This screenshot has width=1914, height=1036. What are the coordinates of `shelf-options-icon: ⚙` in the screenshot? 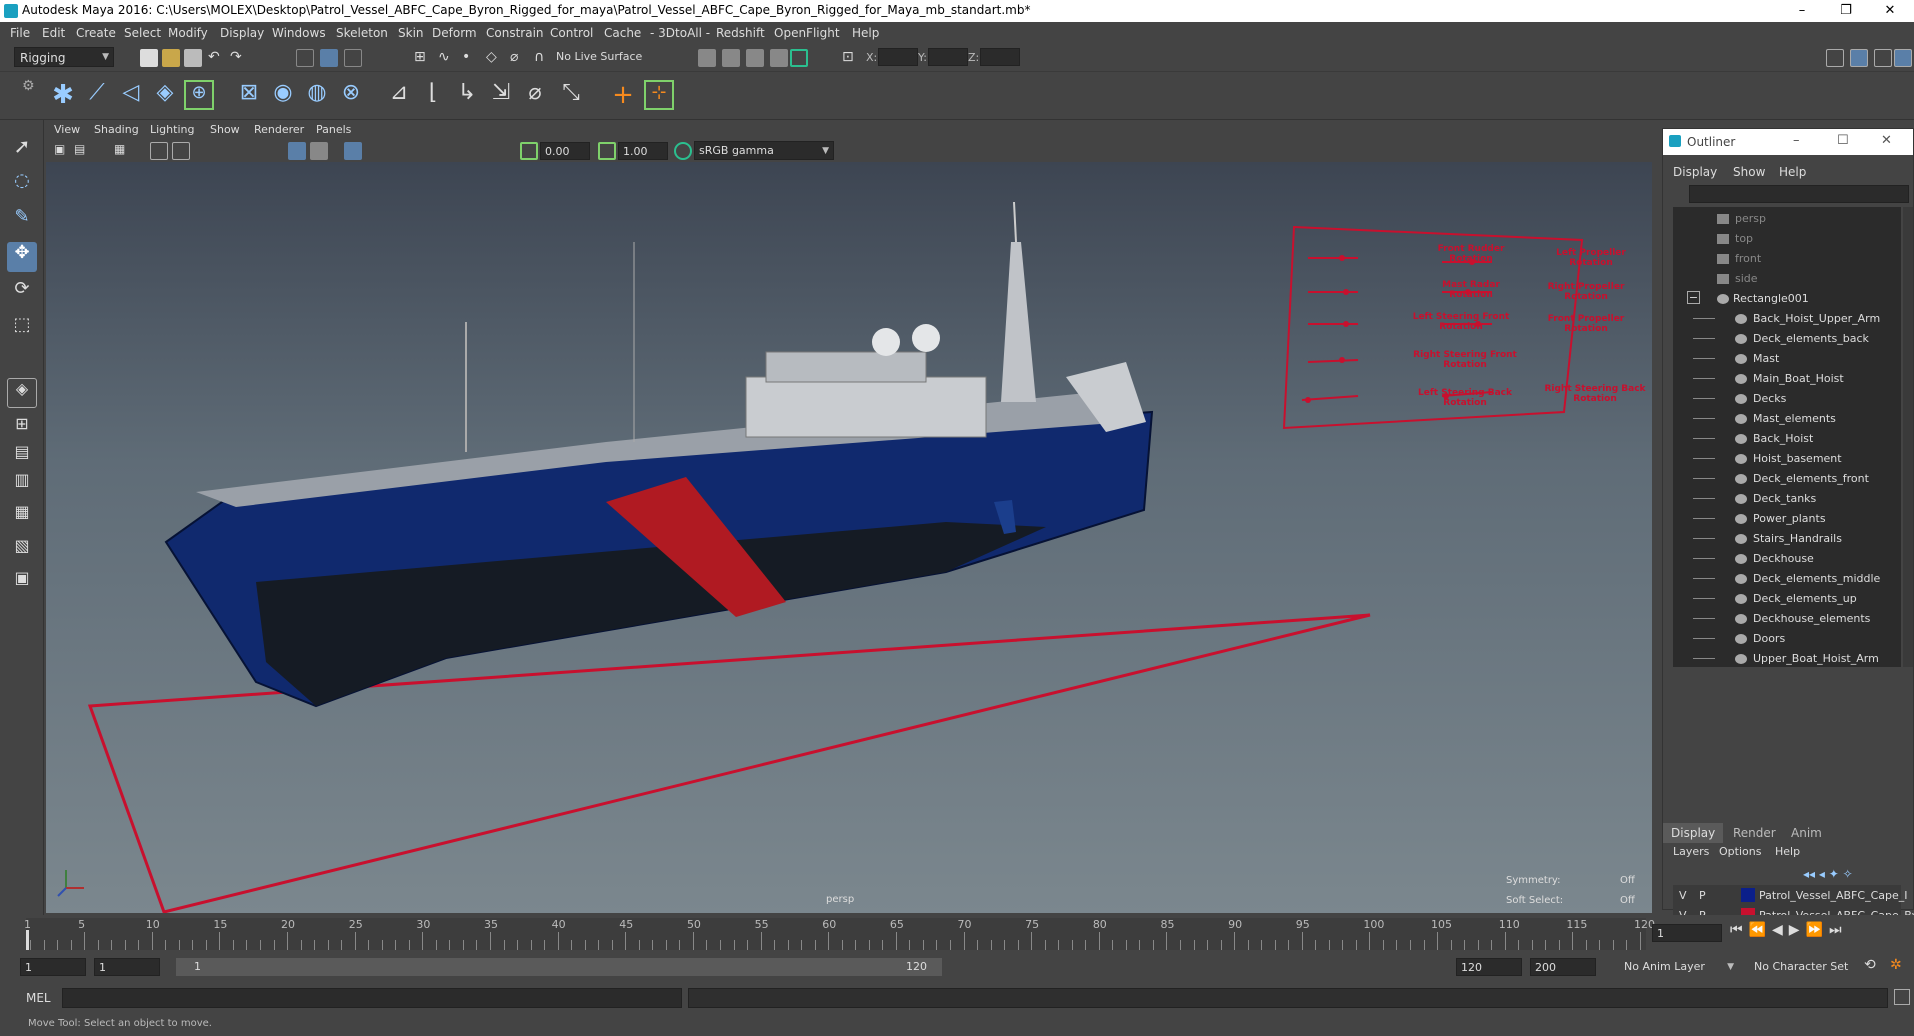 It's located at (28, 86).